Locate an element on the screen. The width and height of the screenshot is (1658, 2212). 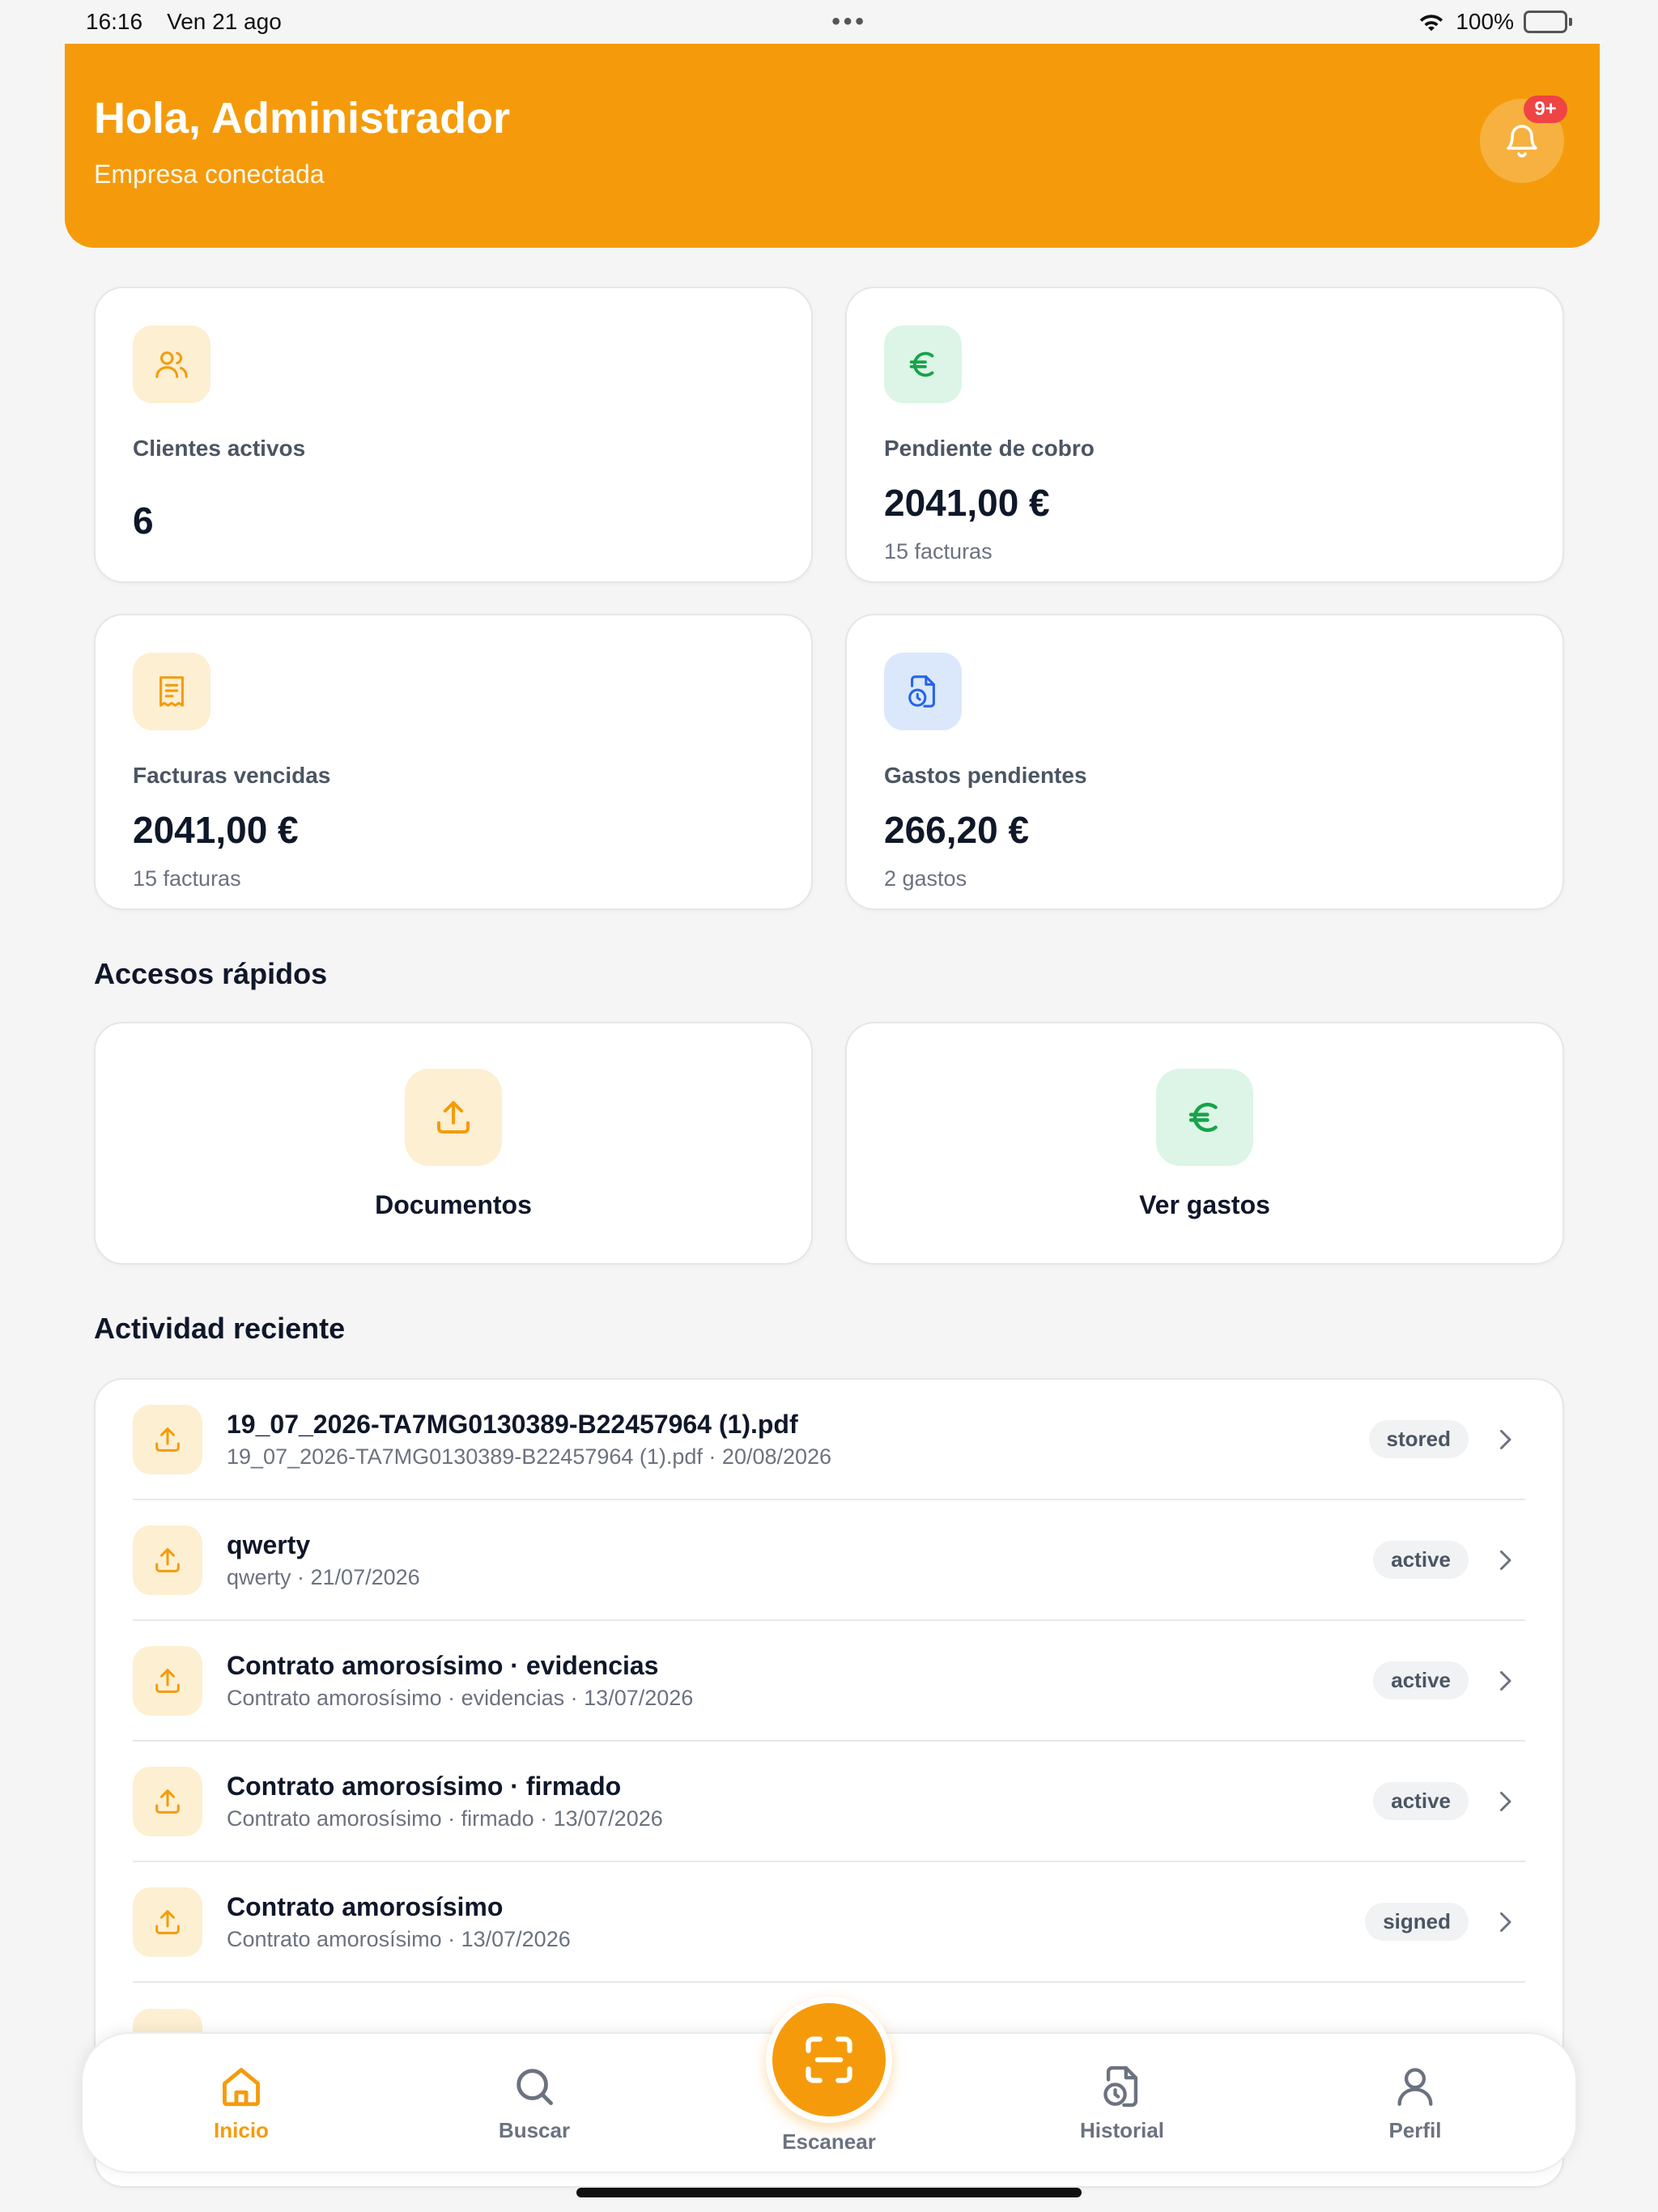
tab-label: Inicio is located at coordinates (241, 2130).